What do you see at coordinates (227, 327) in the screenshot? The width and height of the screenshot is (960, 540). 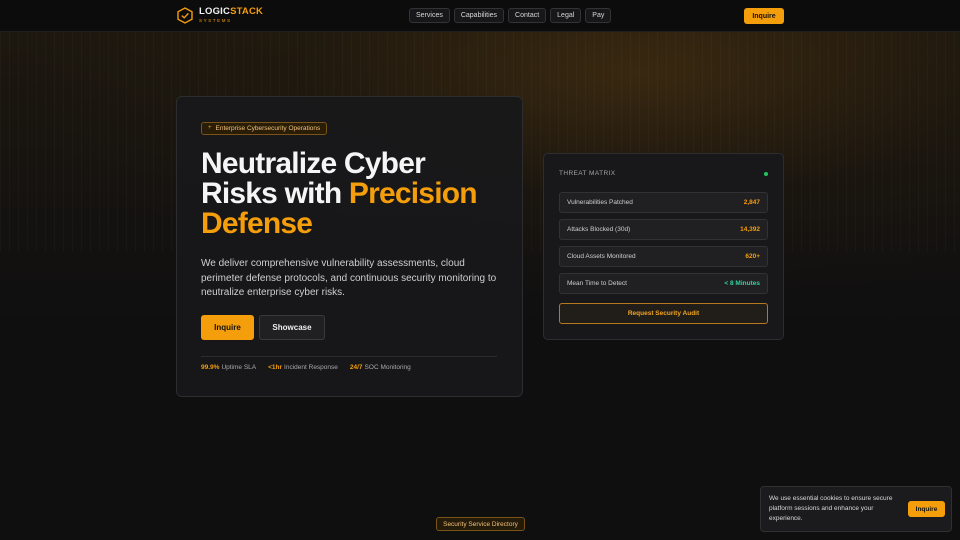 I see `inquire-button: Inquire` at bounding box center [227, 327].